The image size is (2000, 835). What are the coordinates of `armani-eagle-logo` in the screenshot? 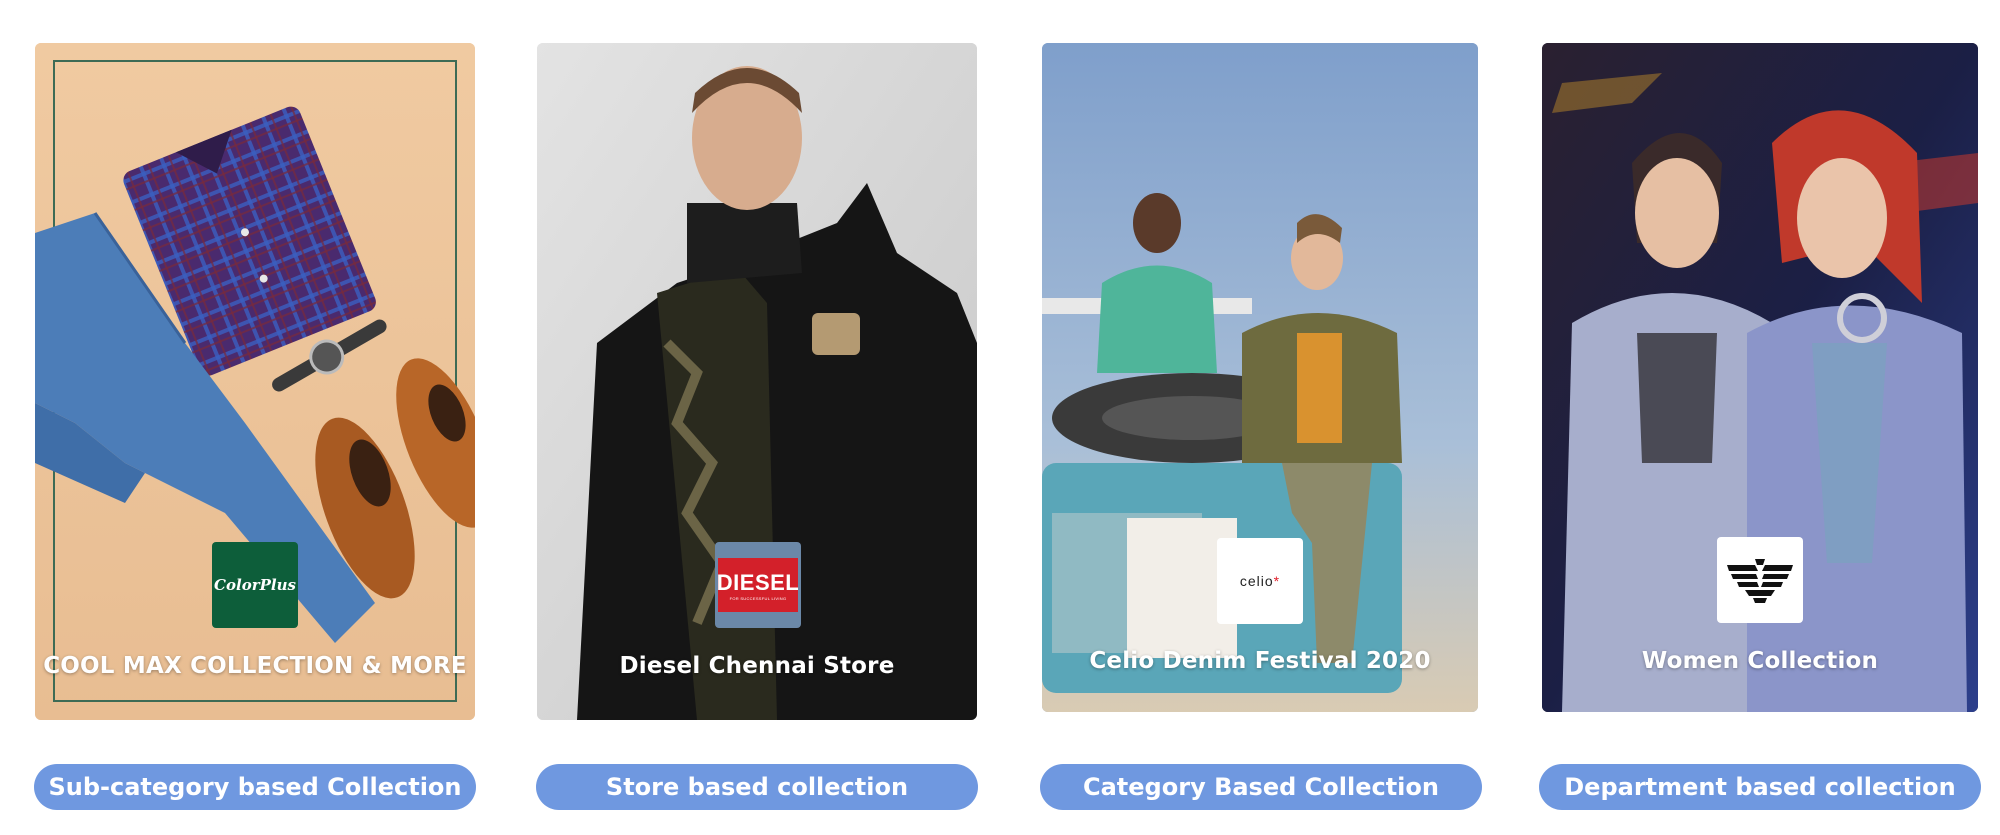 It's located at (1760, 580).